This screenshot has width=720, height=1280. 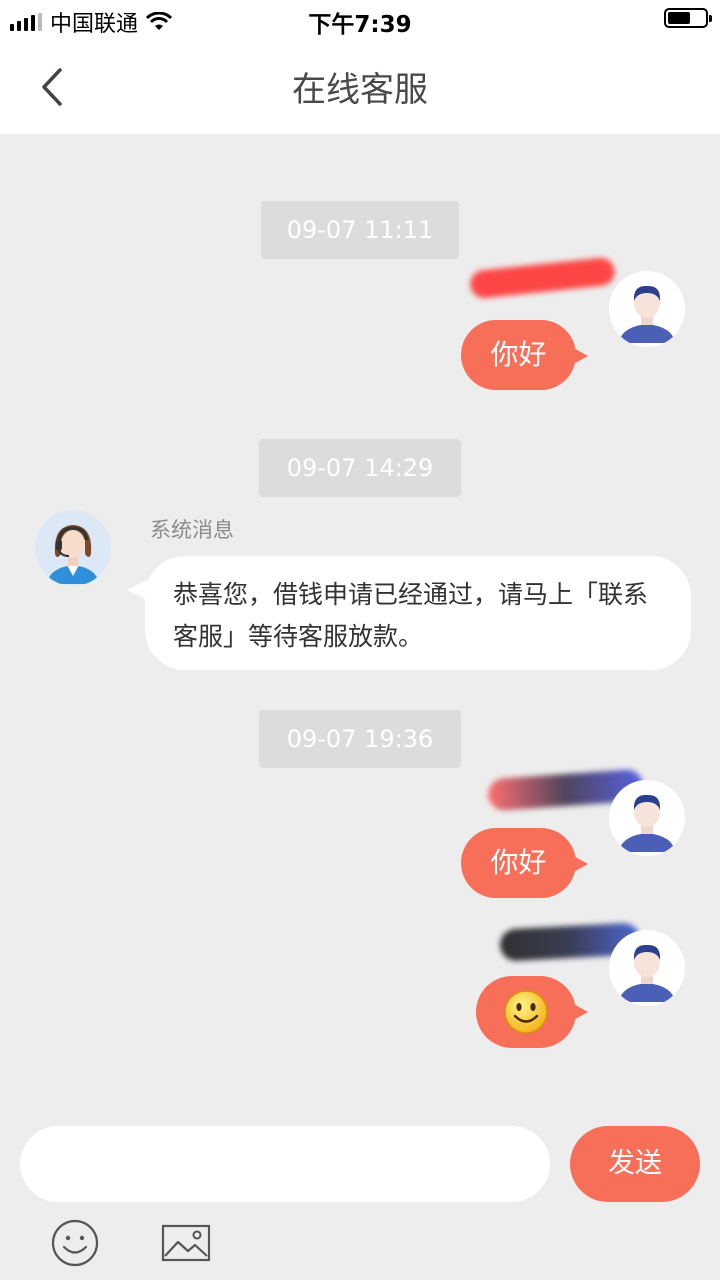 I want to click on smile-emoji-icon, so click(x=526, y=1012).